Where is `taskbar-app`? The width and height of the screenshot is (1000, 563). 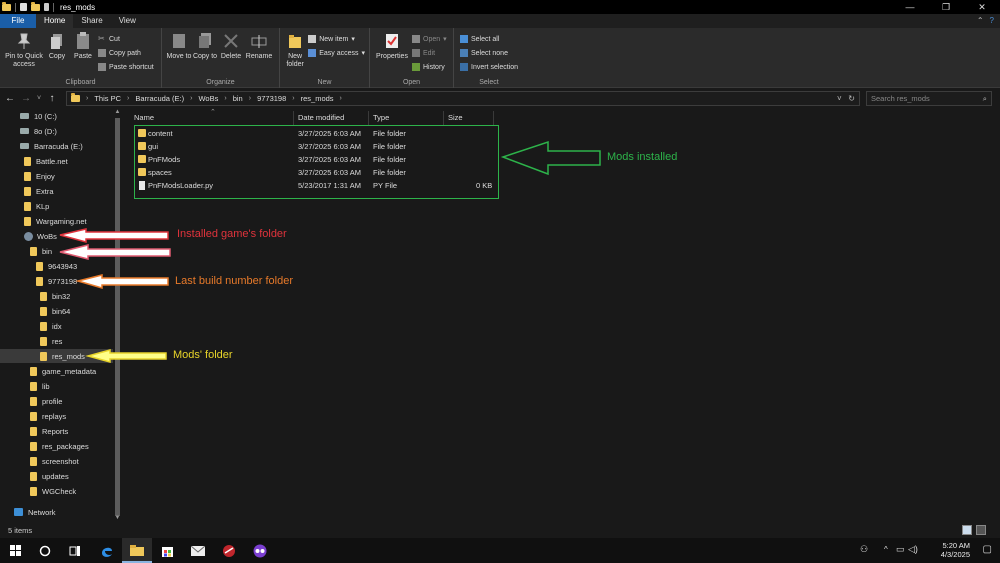 taskbar-app is located at coordinates (260, 550).